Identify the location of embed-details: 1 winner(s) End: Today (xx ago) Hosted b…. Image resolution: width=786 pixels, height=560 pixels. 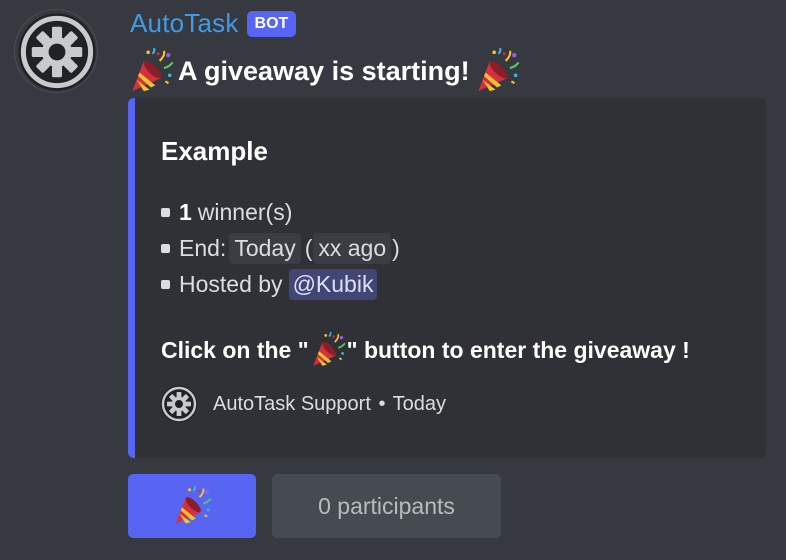
(281, 248).